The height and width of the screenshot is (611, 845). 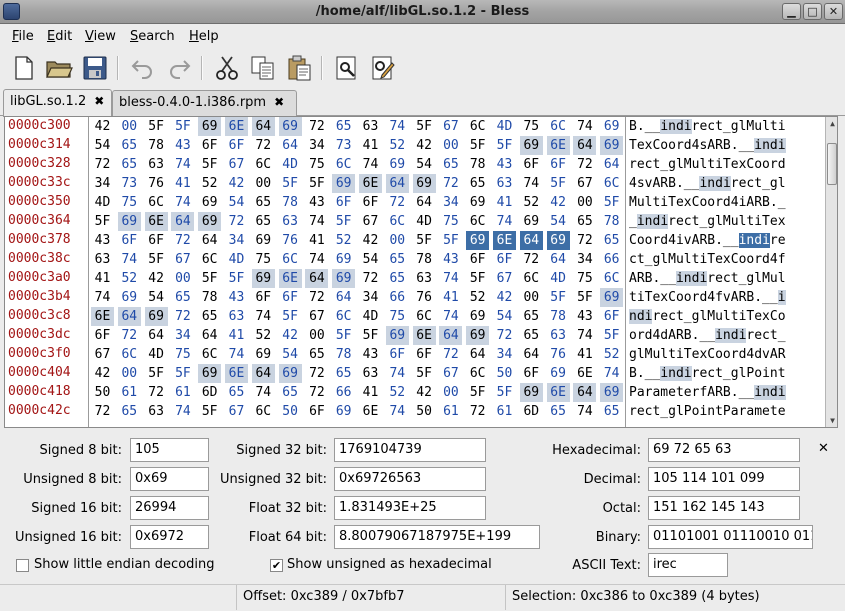 What do you see at coordinates (721, 240) in the screenshot?
I see `ascii-column: Coord4ivARB.__indire` at bounding box center [721, 240].